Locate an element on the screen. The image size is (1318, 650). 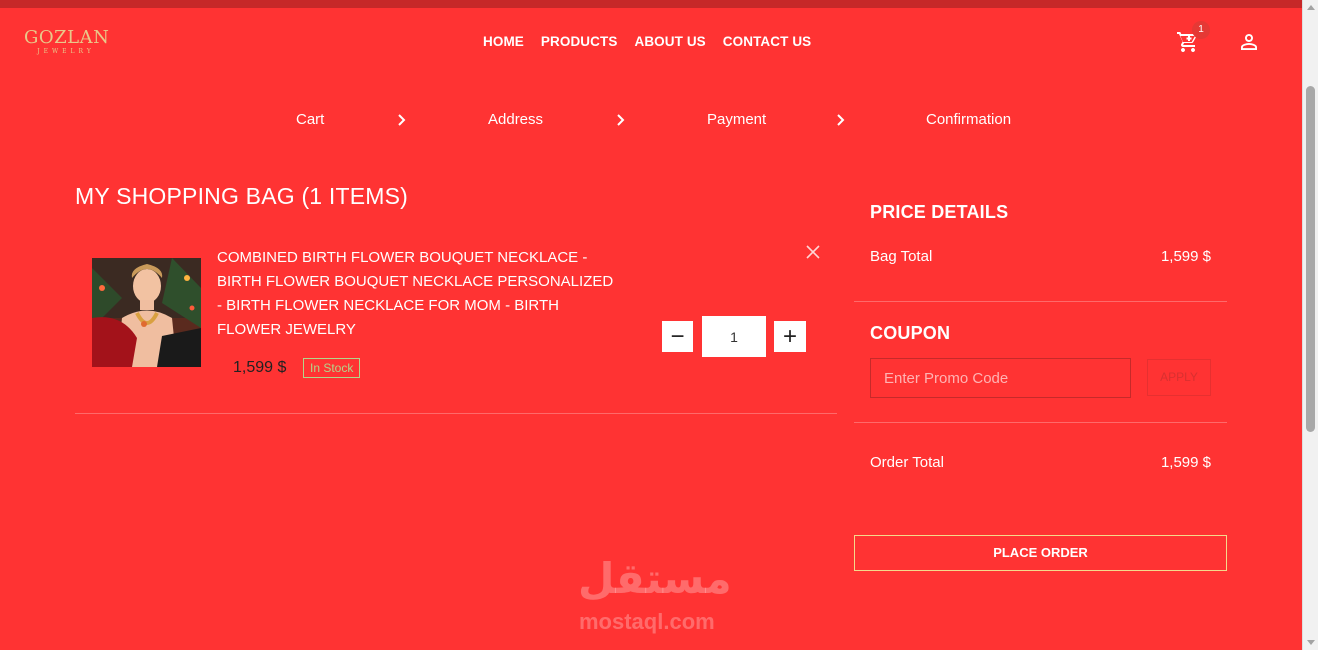
cart-count-badge: 1 is located at coordinates (1201, 30).